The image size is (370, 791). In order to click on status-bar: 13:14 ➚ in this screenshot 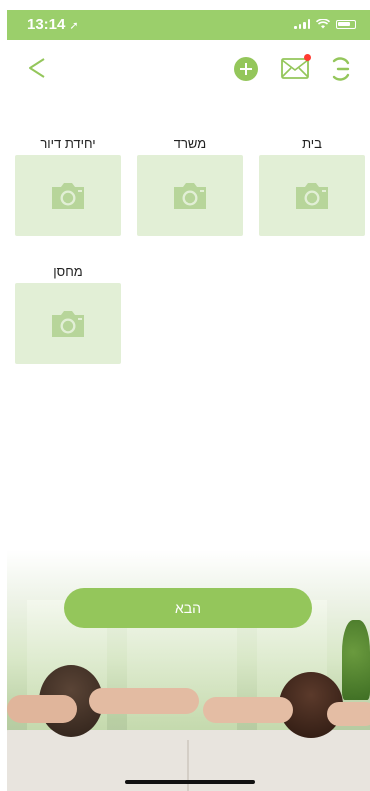, I will do `click(188, 25)`.